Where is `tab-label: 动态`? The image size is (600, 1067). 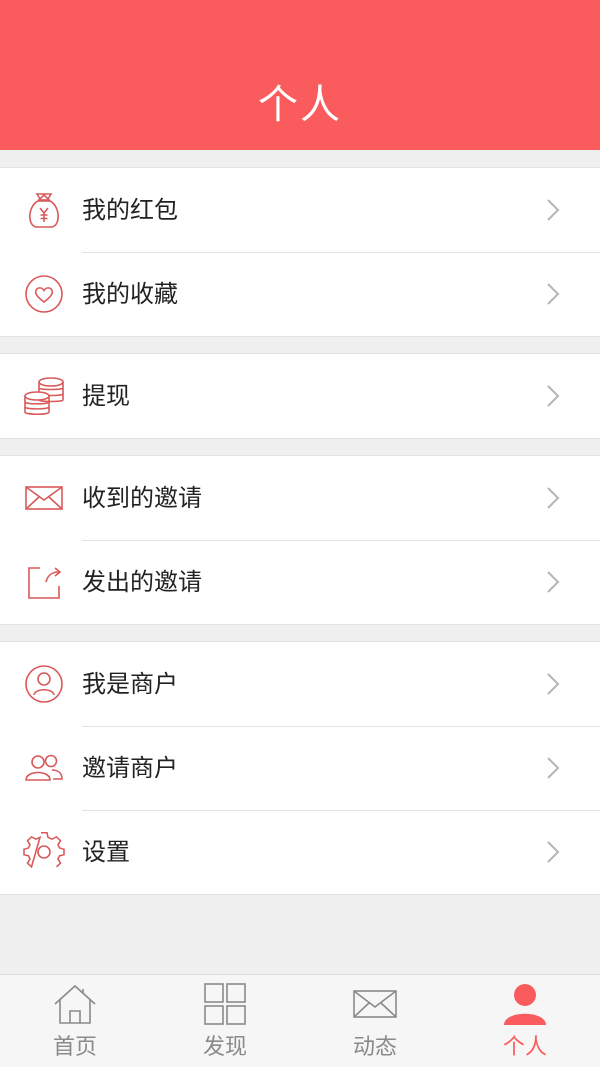
tab-label: 动态 is located at coordinates (374, 1047).